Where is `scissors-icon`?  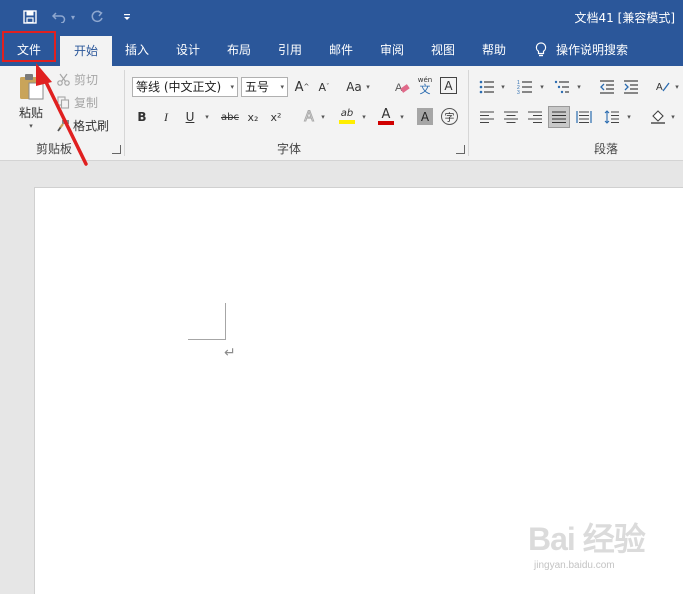
scissors-icon is located at coordinates (63, 79).